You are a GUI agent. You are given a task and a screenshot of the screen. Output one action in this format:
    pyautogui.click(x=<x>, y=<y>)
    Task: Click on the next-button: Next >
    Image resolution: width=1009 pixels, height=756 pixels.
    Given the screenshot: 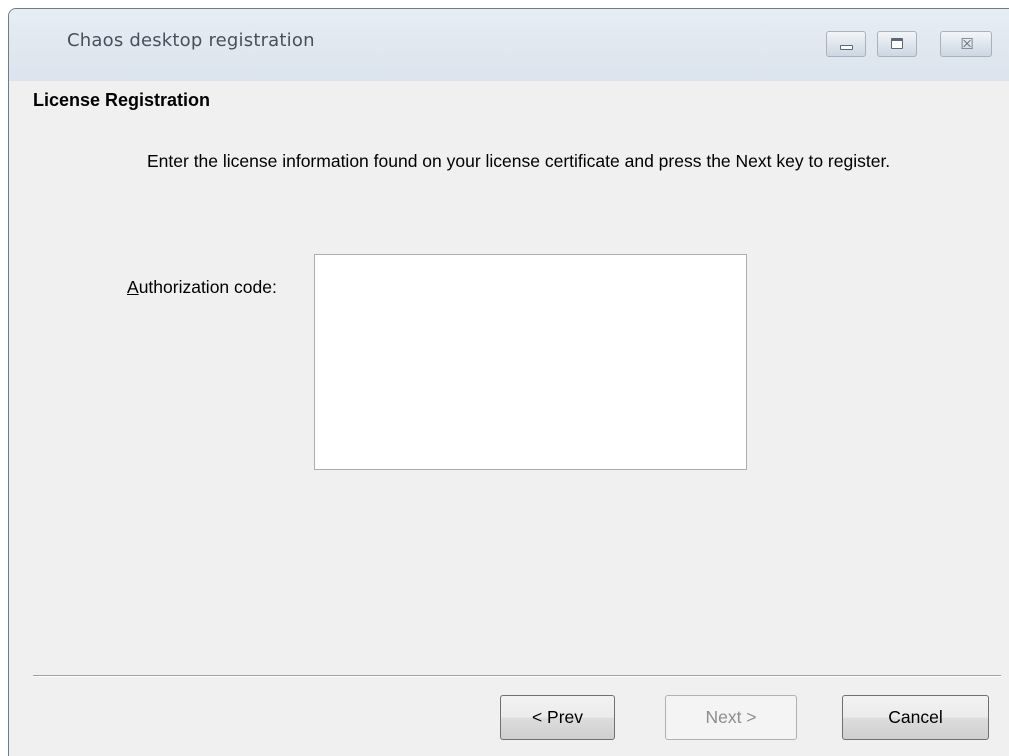 What is the action you would take?
    pyautogui.click(x=731, y=717)
    